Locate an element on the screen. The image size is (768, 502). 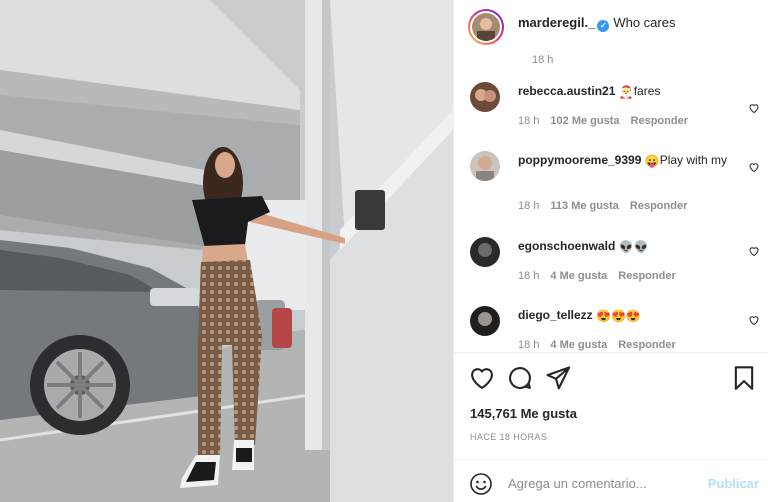
share-button is located at coordinates (558, 378).